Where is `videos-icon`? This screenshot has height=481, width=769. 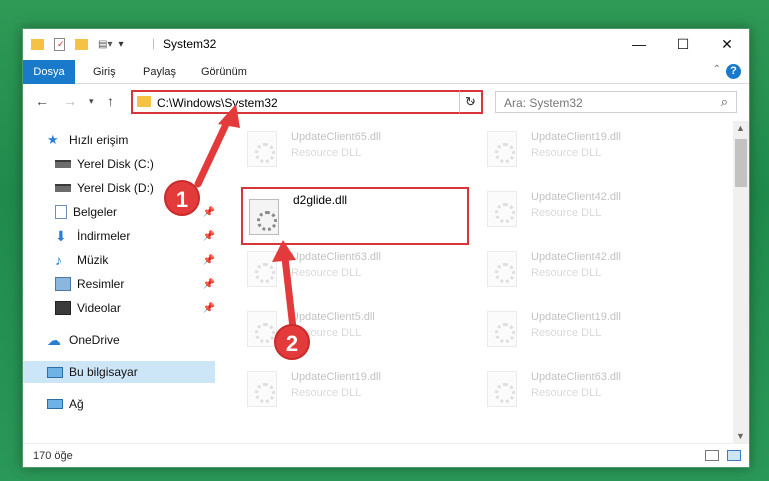 videos-icon is located at coordinates (63, 308).